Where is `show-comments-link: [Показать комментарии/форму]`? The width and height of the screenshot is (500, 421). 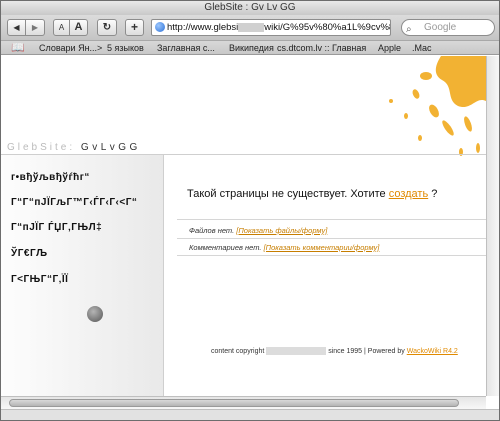 show-comments-link: [Показать комментарии/форму] is located at coordinates (322, 247).